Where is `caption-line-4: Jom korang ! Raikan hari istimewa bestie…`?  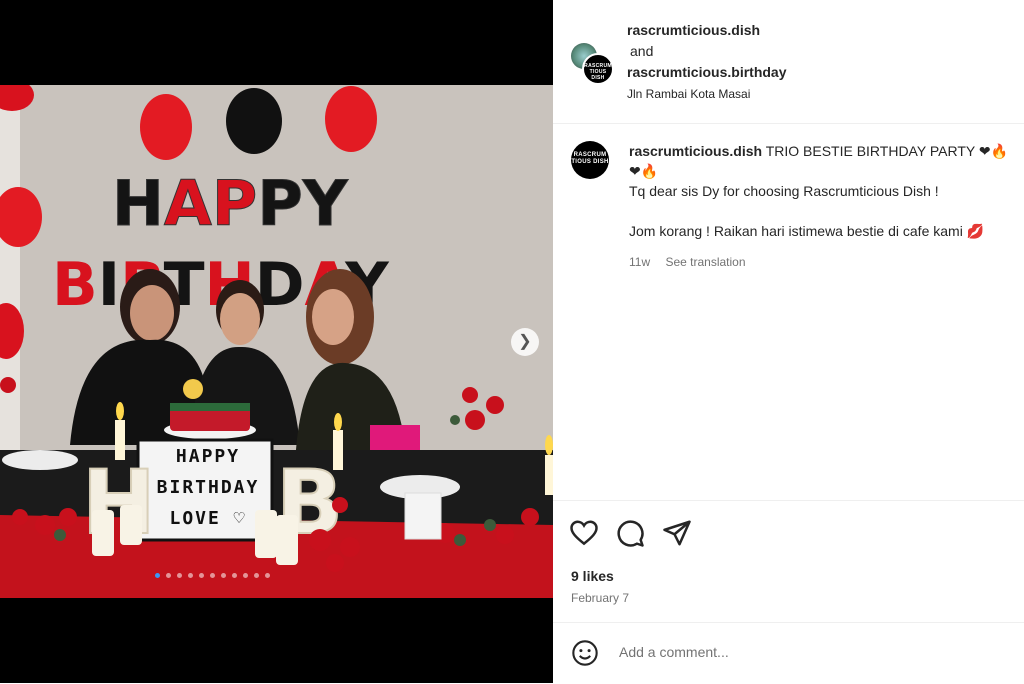
caption-line-4: Jom korang ! Raikan hari istimewa bestie… is located at coordinates (807, 231).